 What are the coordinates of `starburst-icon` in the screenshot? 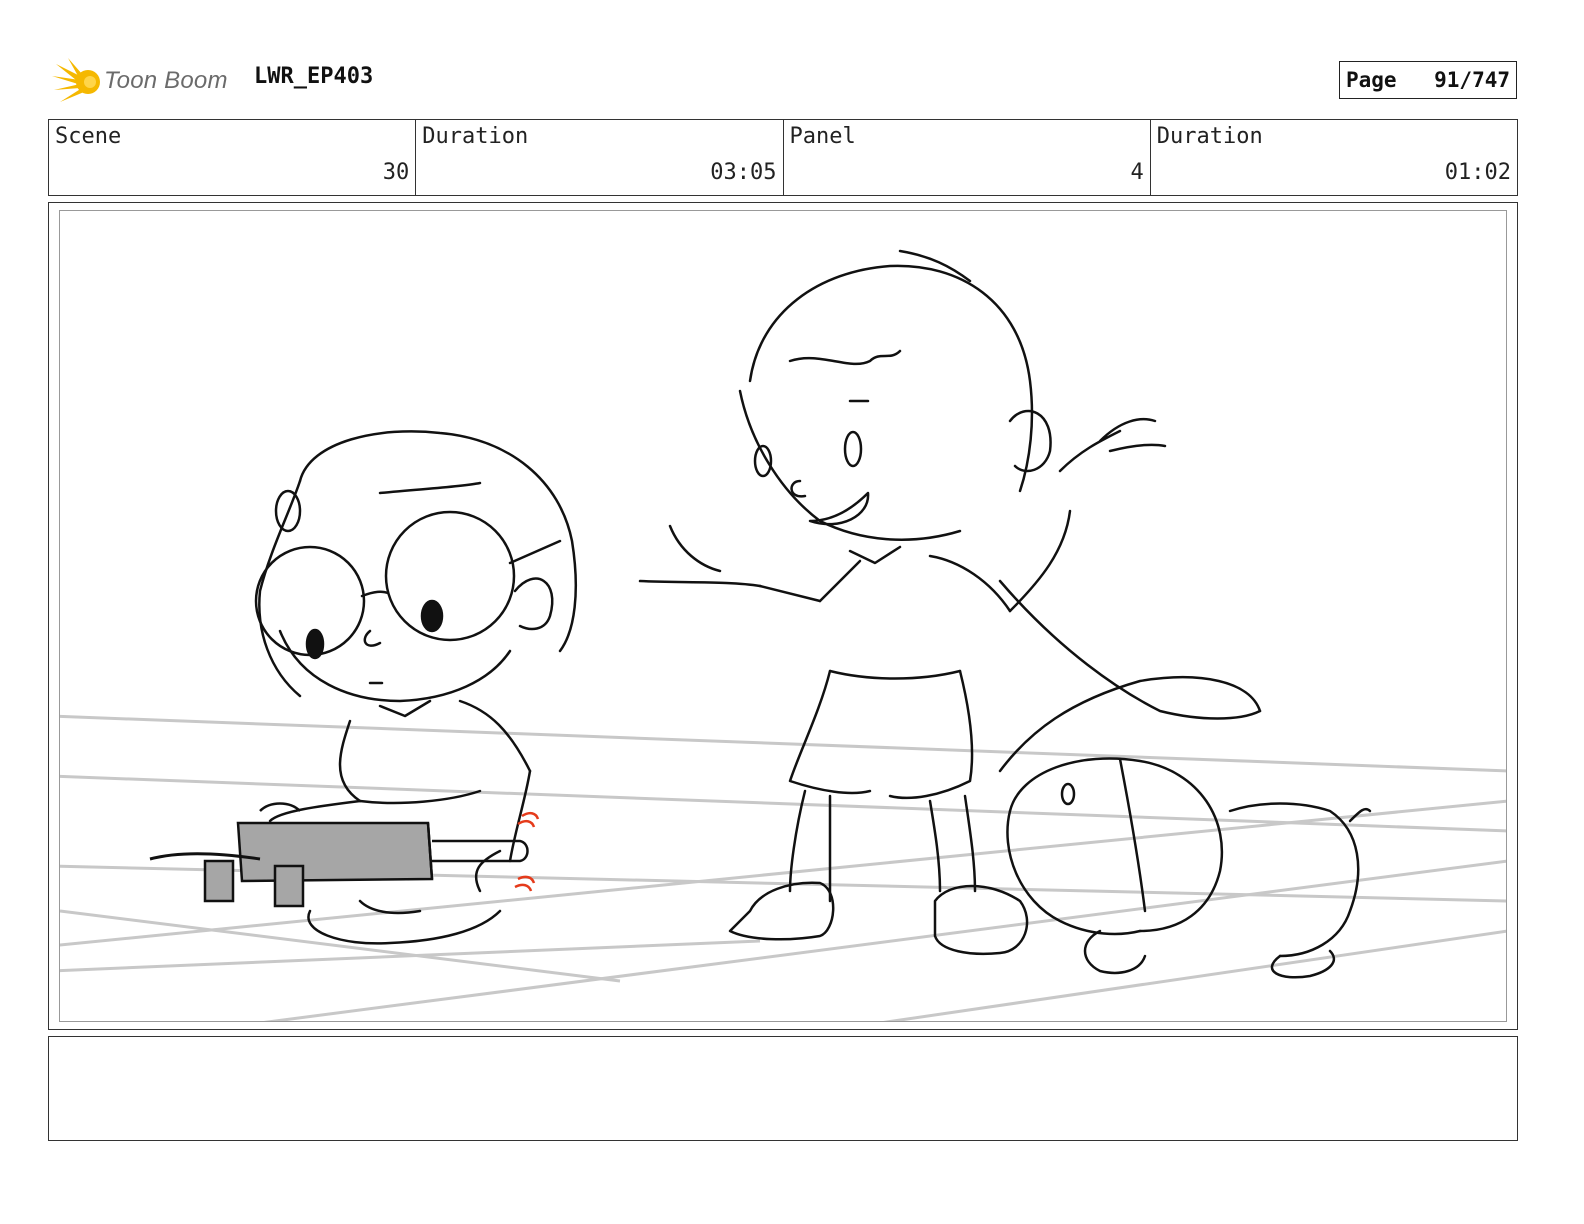 It's located at (76, 80).